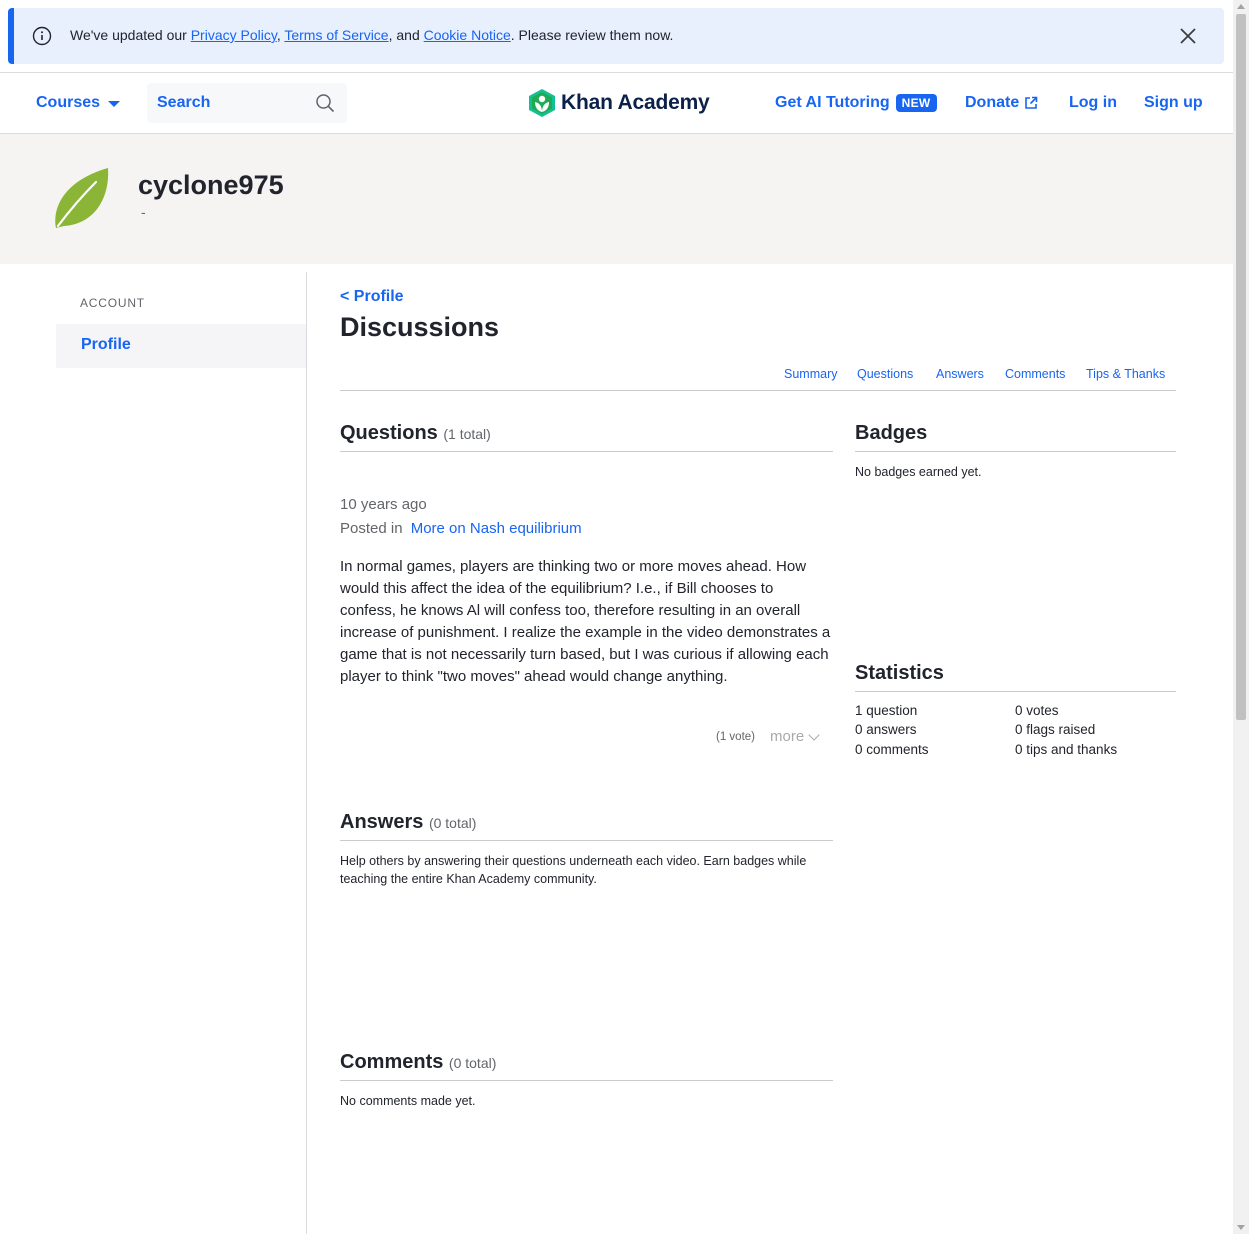 Image resolution: width=1249 pixels, height=1234 pixels. I want to click on comments-total: (0 total), so click(472, 1063).